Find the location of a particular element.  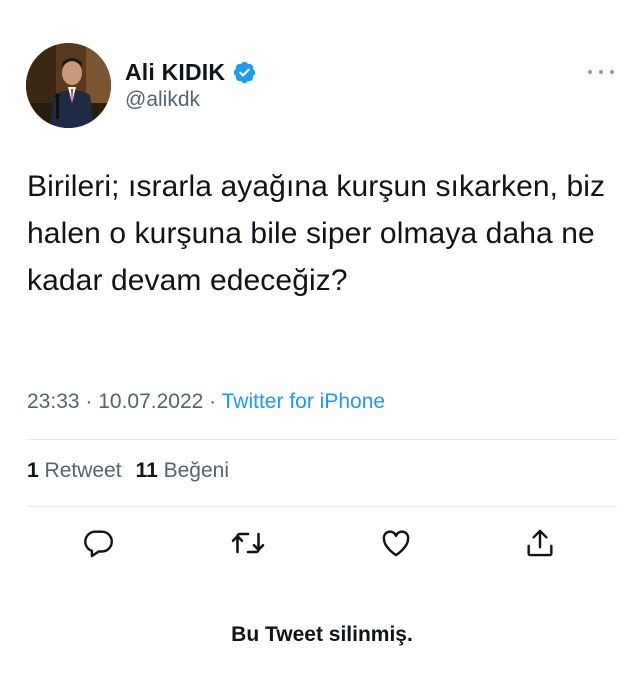

like-label: Beğeni is located at coordinates (196, 470).